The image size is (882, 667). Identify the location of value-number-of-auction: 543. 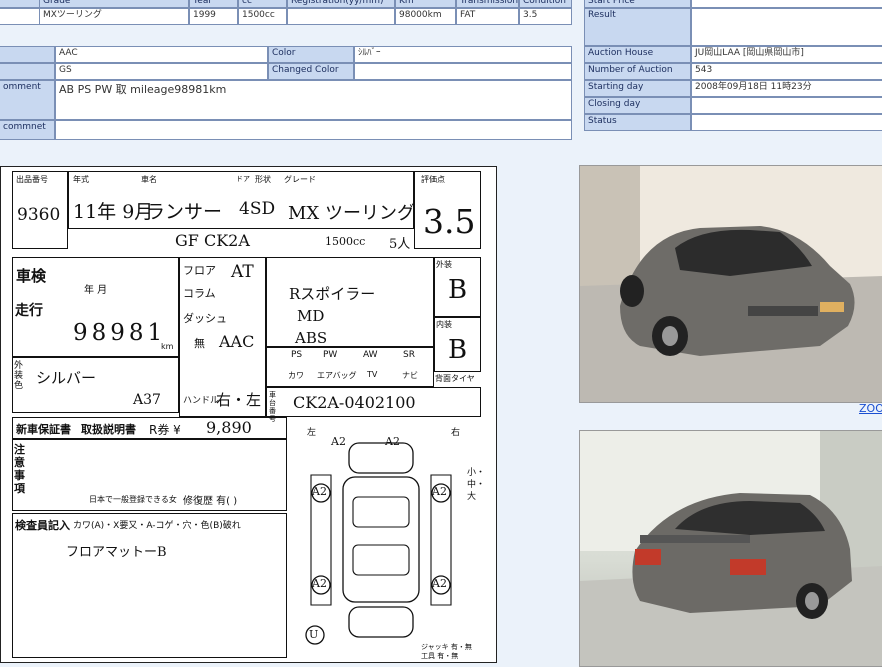
(786, 71).